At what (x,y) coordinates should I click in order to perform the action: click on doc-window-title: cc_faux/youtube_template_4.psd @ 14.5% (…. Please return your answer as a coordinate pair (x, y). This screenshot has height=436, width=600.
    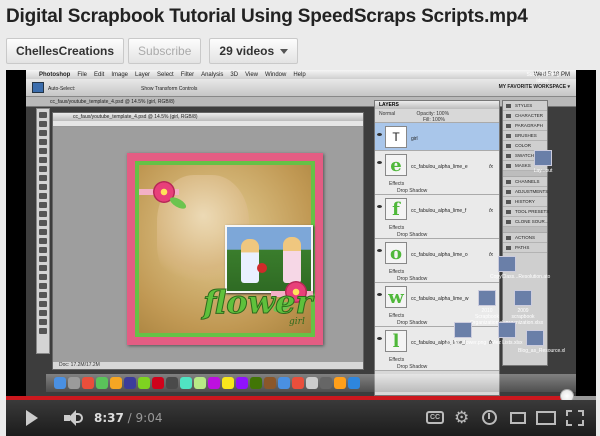
    Looking at the image, I should click on (208, 117).